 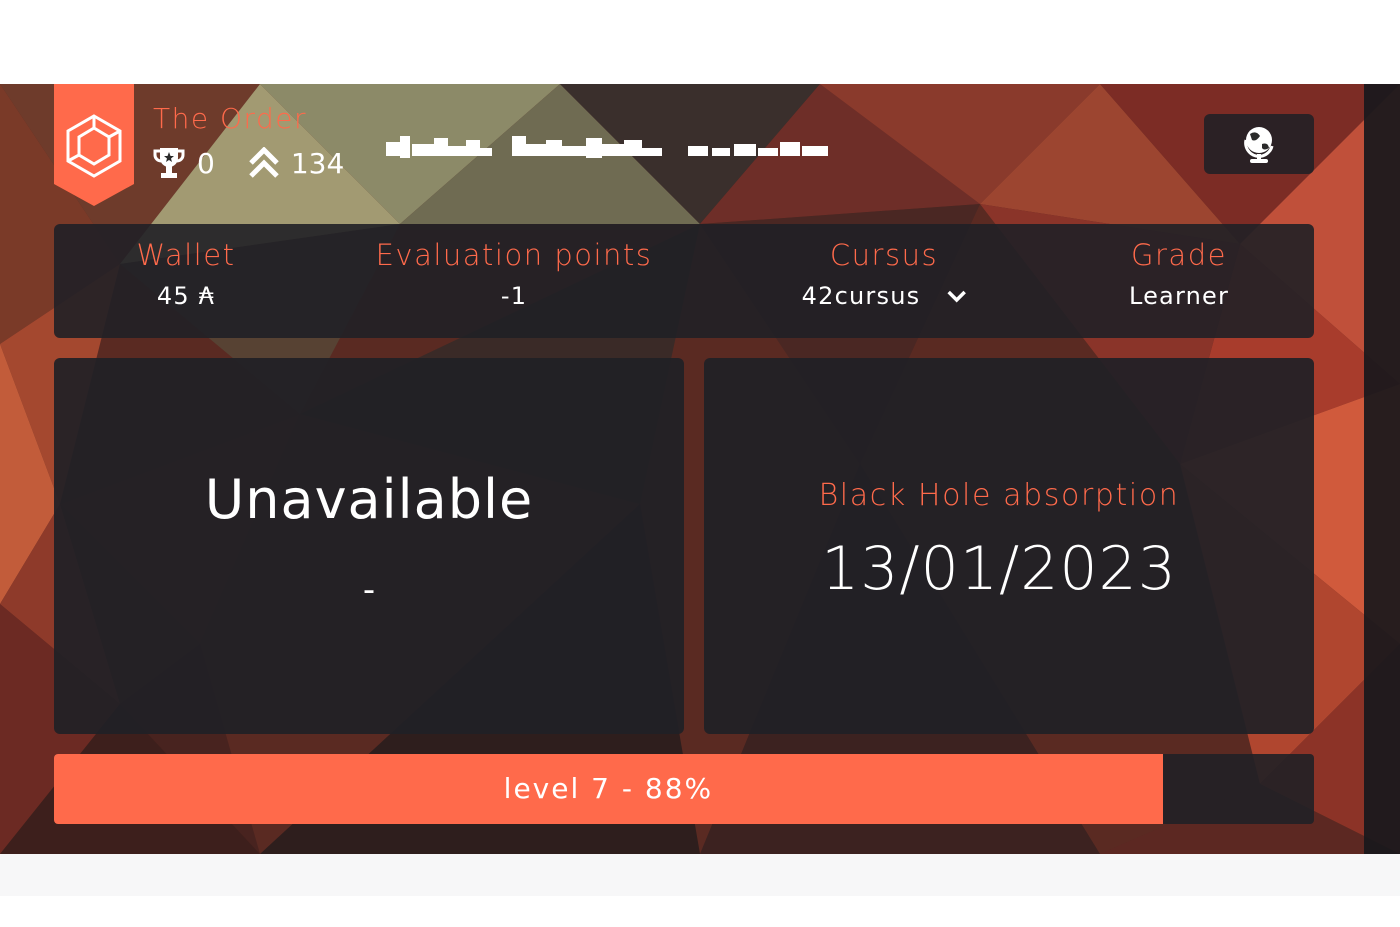 I want to click on achievements-count: 0, so click(x=206, y=163).